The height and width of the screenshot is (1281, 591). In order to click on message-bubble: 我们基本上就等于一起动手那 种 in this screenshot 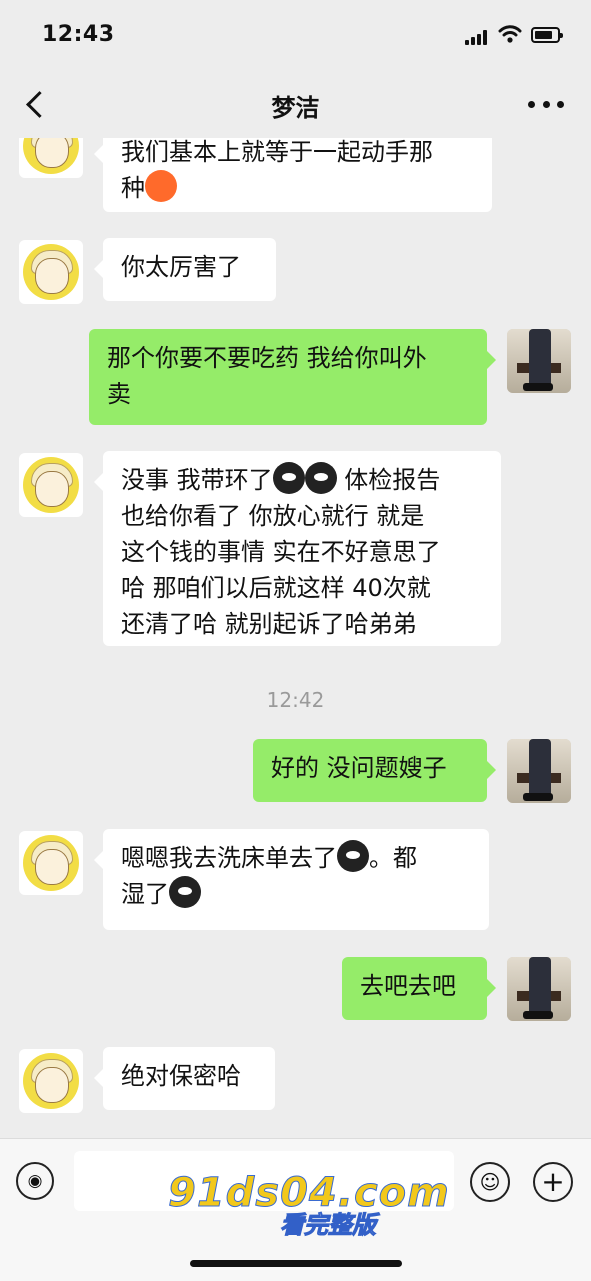, I will do `click(293, 175)`.